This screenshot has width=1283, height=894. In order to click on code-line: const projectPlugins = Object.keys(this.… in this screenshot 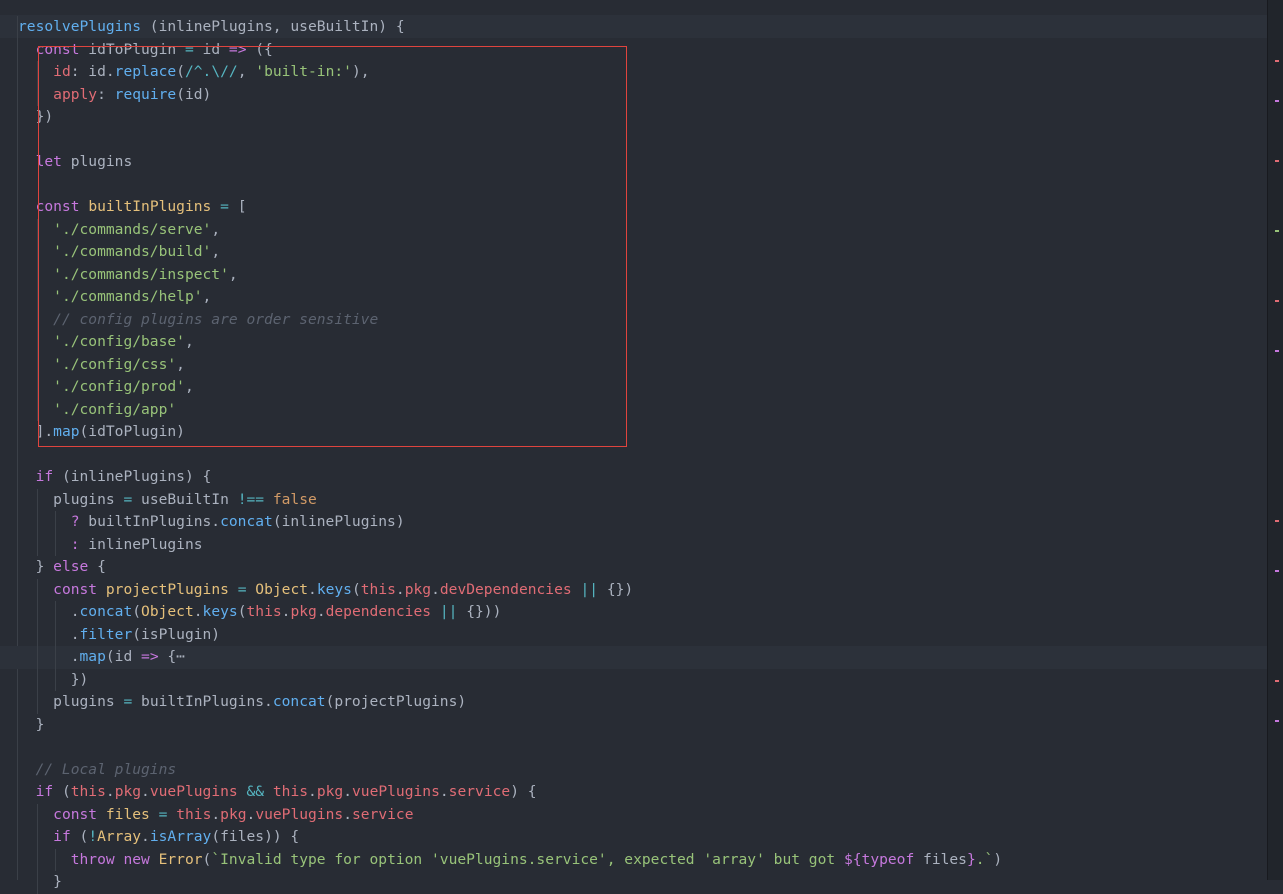, I will do `click(643, 590)`.